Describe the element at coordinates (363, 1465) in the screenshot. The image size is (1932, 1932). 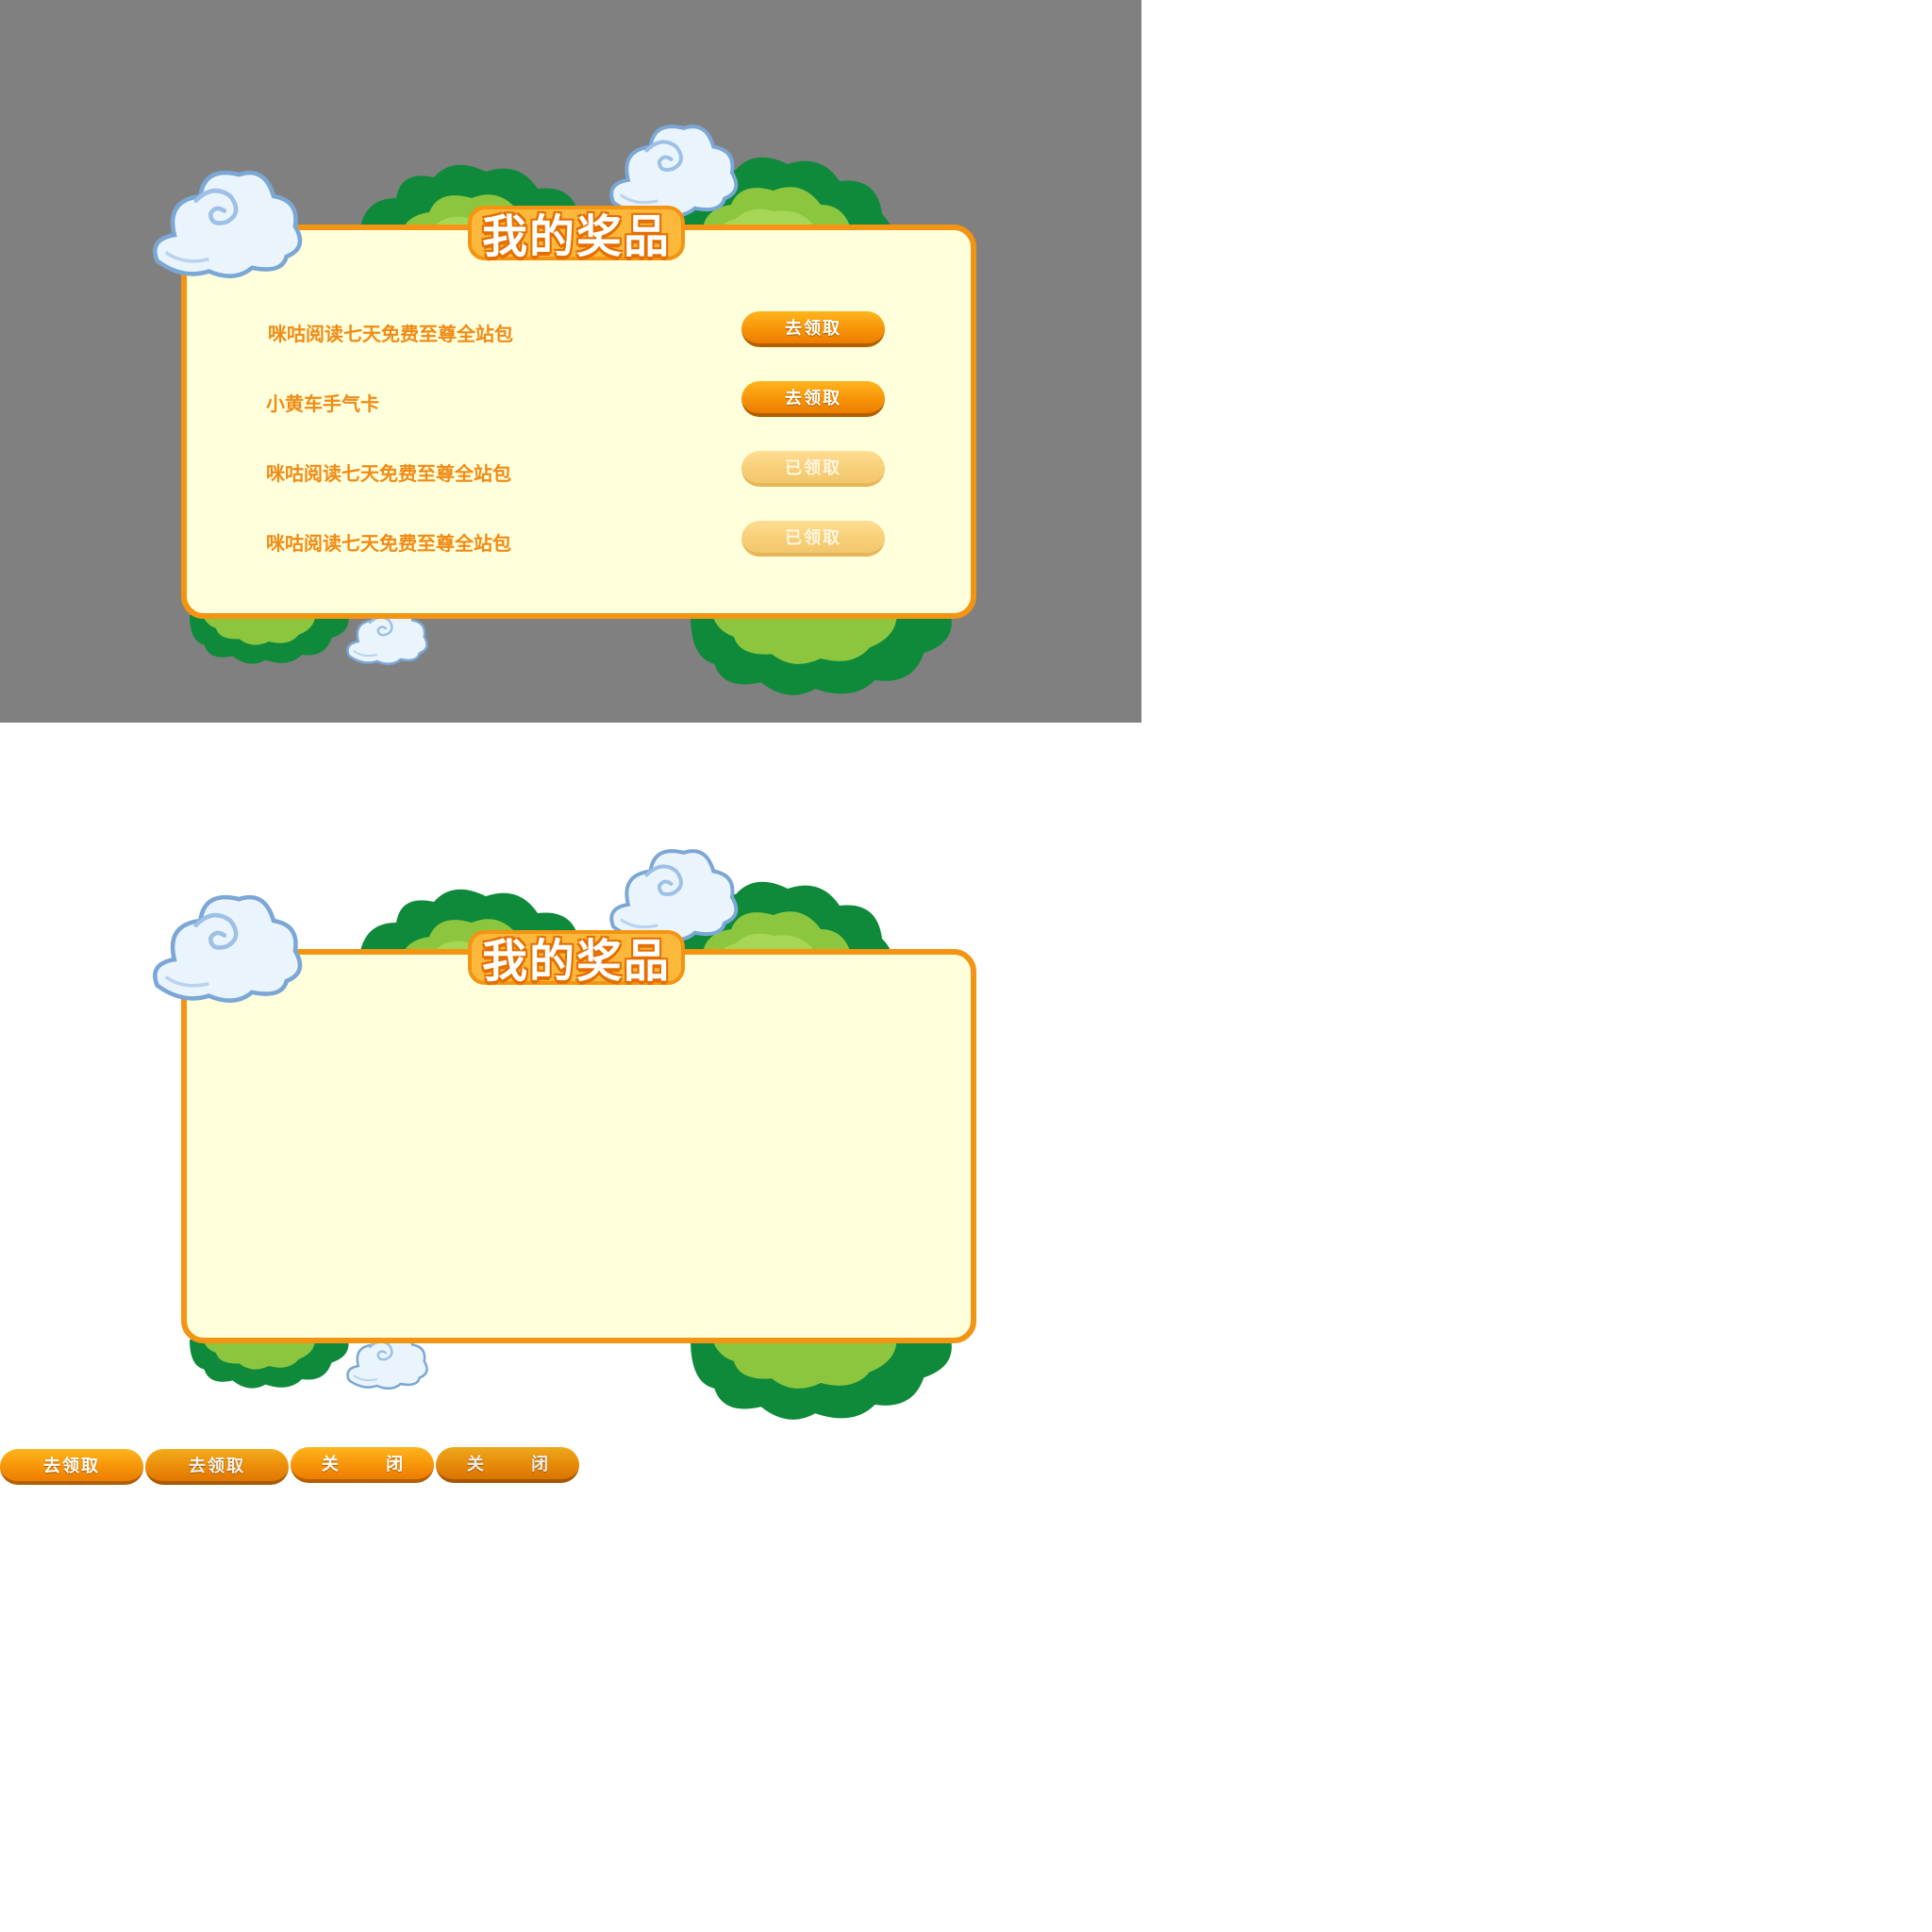
I see `close-button-normal: 关 闭` at that location.